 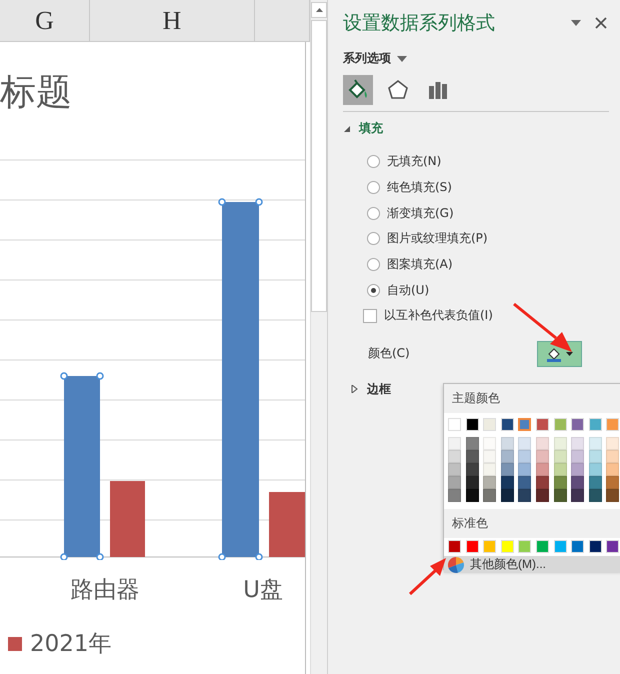 I want to click on color-swatch, so click(x=525, y=424).